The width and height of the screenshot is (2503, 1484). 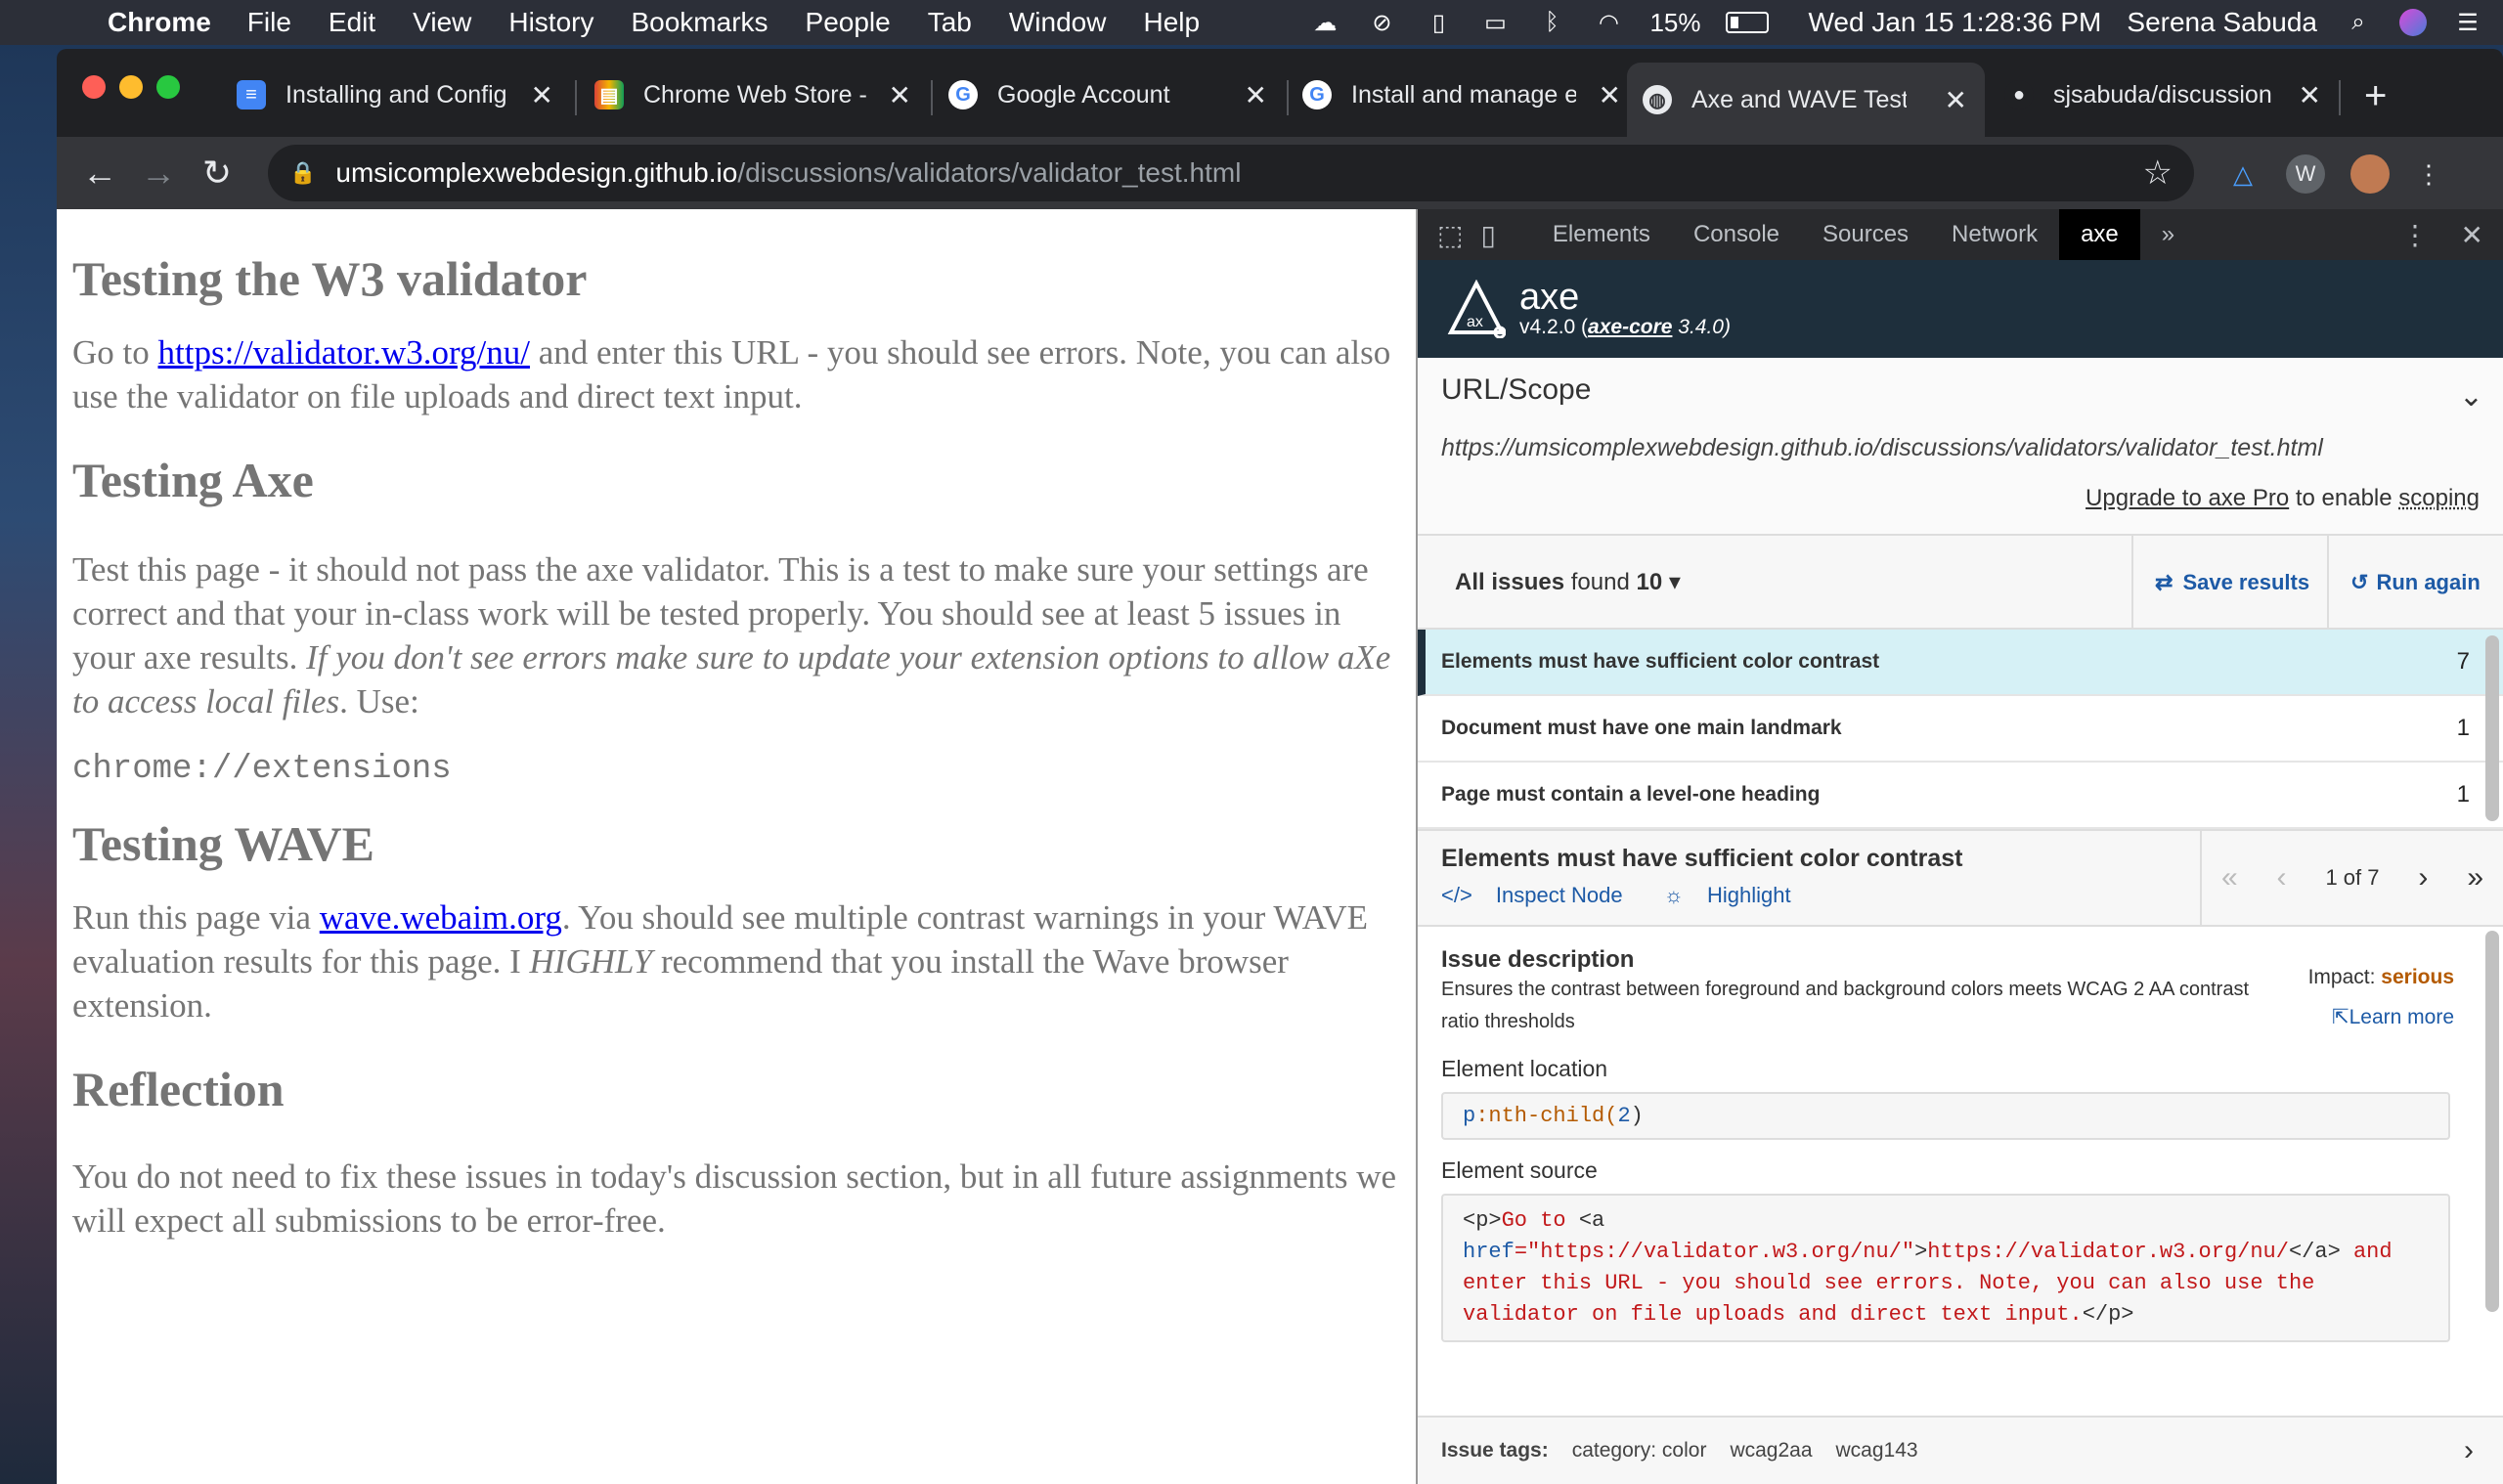 What do you see at coordinates (2492, 728) in the screenshot?
I see `issues-scrollbar` at bounding box center [2492, 728].